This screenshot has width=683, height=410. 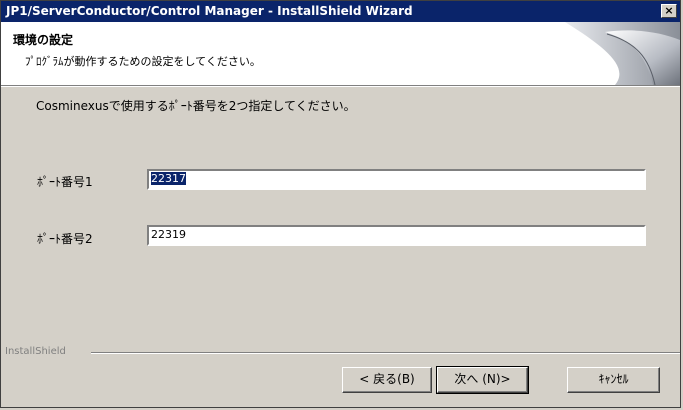 What do you see at coordinates (387, 380) in the screenshot?
I see `back-button: < 戻る(B)` at bounding box center [387, 380].